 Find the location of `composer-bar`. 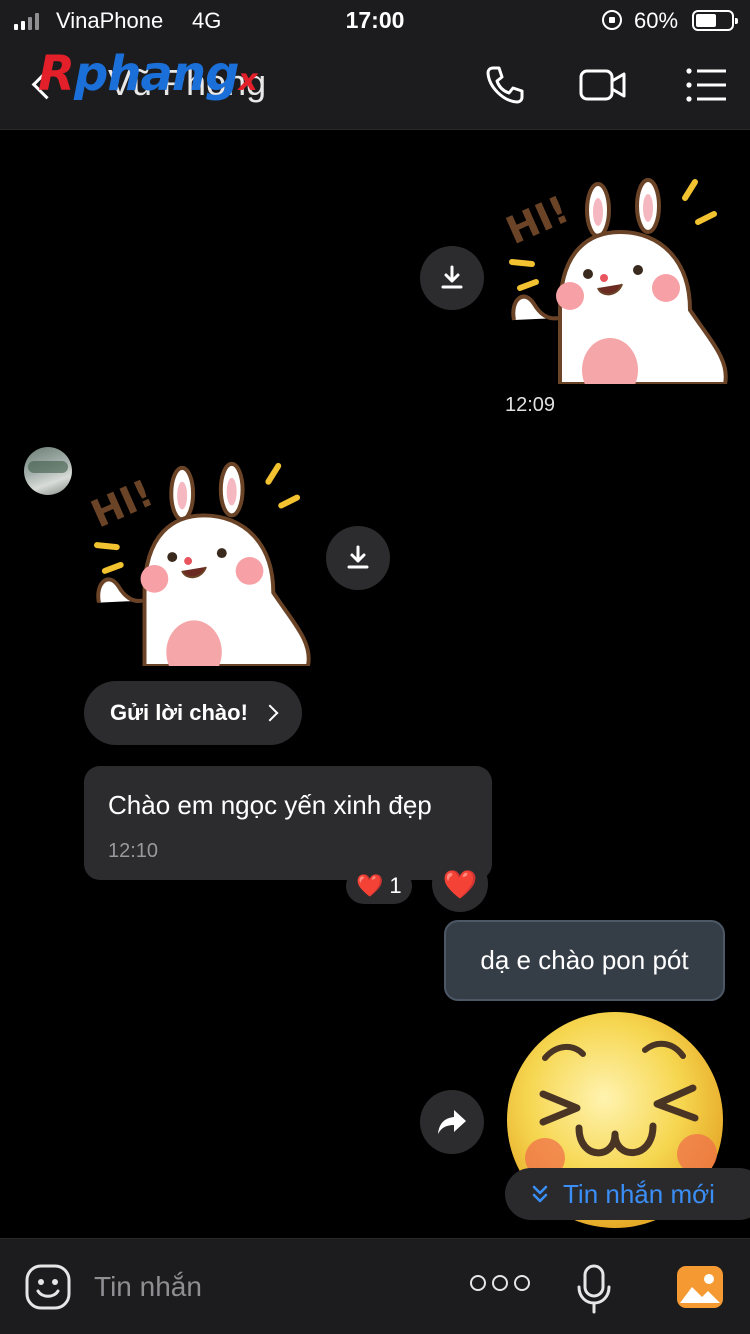

composer-bar is located at coordinates (375, 1286).